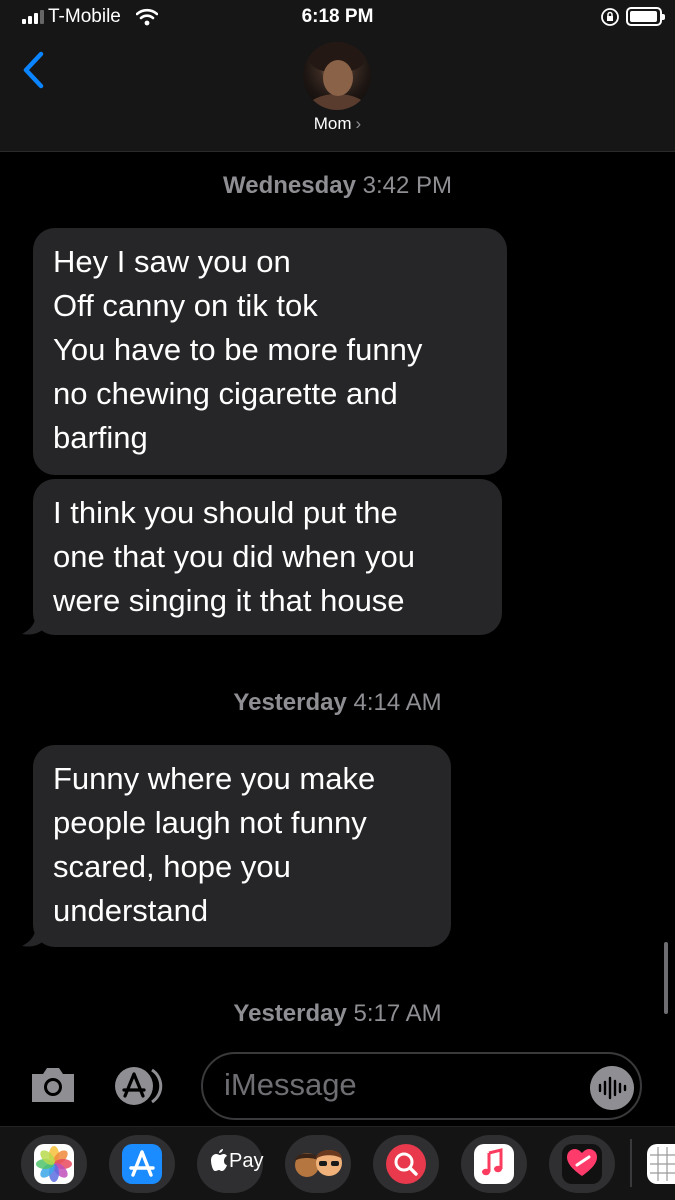  Describe the element at coordinates (645, 16) in the screenshot. I see `battery-icon` at that location.